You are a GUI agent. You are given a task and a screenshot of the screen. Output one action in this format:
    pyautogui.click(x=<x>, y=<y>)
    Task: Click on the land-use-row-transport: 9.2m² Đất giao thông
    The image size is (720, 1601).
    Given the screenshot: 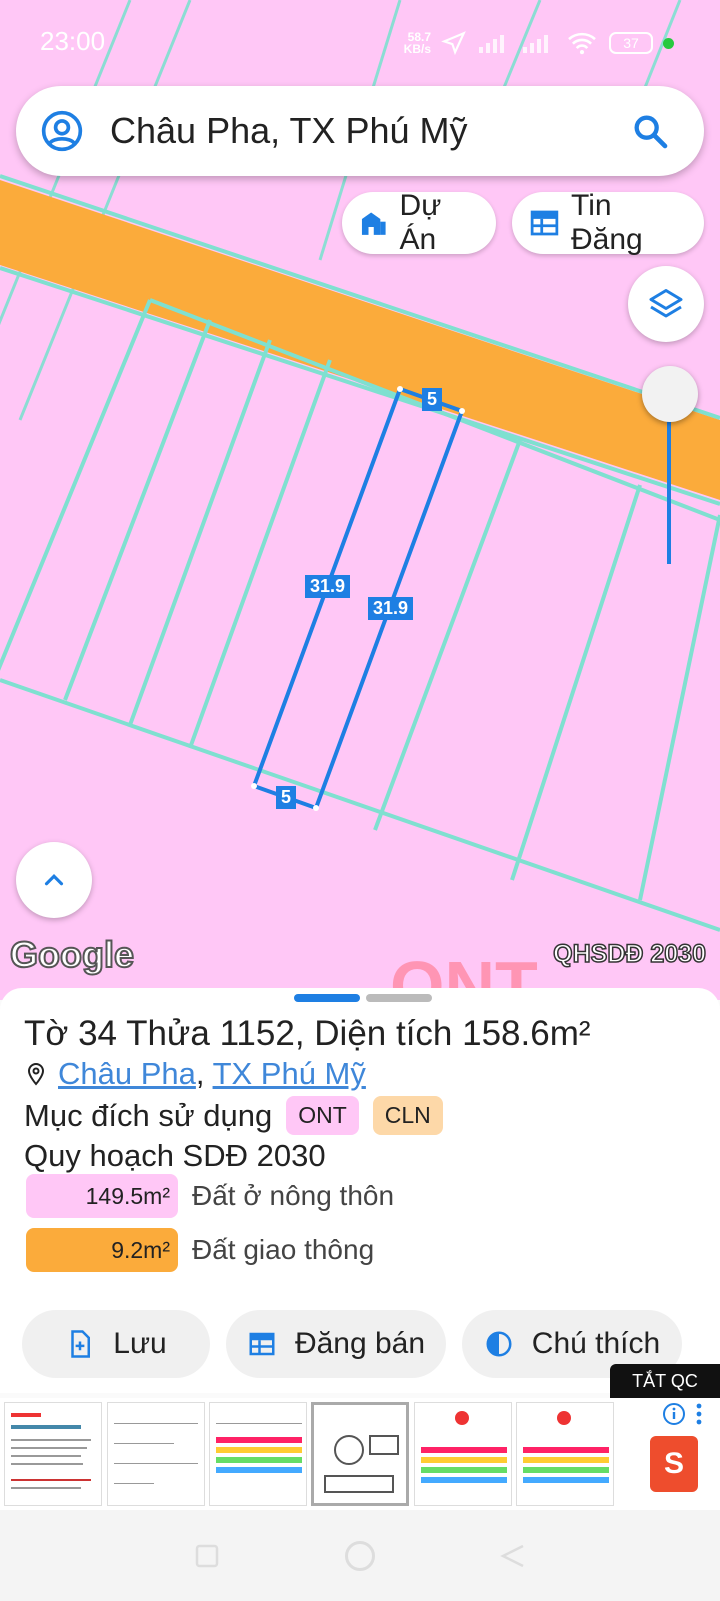 What is the action you would take?
    pyautogui.click(x=200, y=1250)
    